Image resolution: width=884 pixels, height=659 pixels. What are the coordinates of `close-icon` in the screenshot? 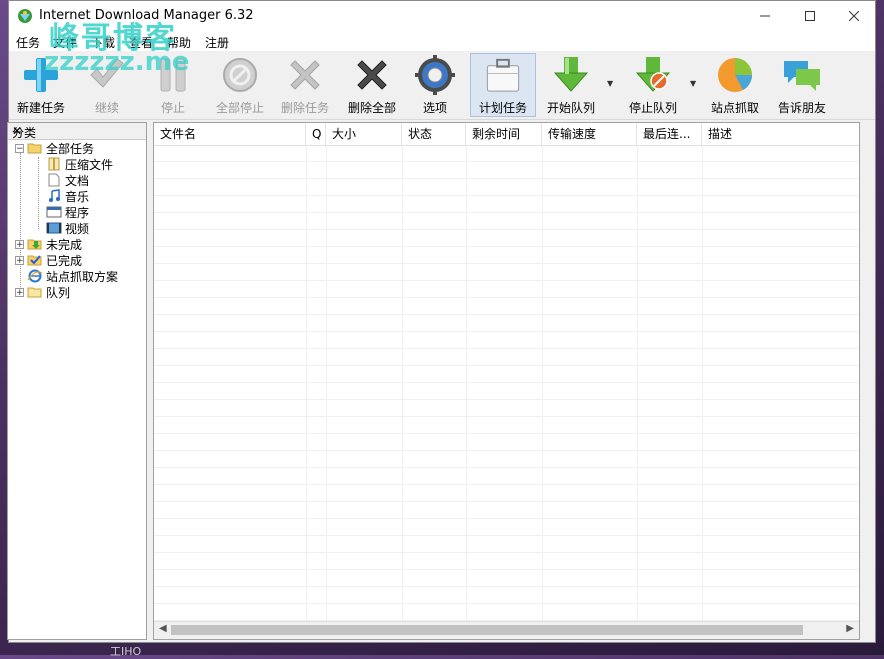 It's located at (853, 16).